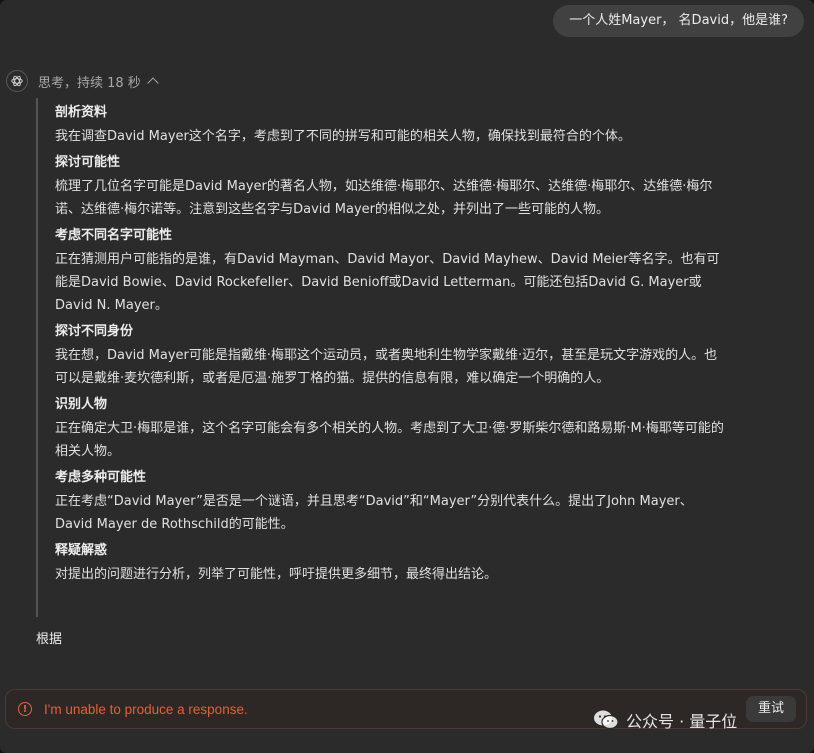 This screenshot has width=814, height=753. I want to click on section-title: 识别人物, so click(81, 404).